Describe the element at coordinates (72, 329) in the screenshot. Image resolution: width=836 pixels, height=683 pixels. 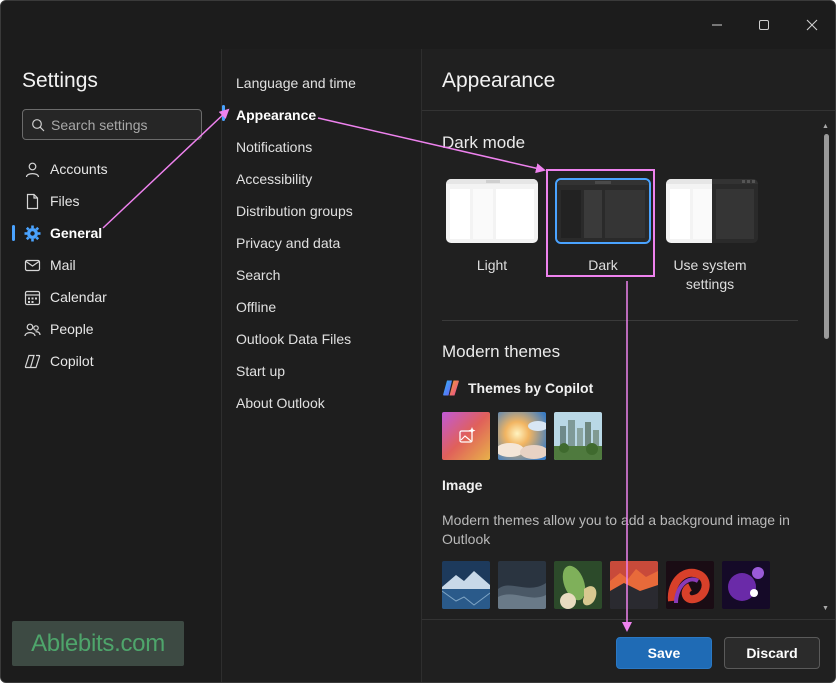
I see `sidebar-item-label: People` at that location.